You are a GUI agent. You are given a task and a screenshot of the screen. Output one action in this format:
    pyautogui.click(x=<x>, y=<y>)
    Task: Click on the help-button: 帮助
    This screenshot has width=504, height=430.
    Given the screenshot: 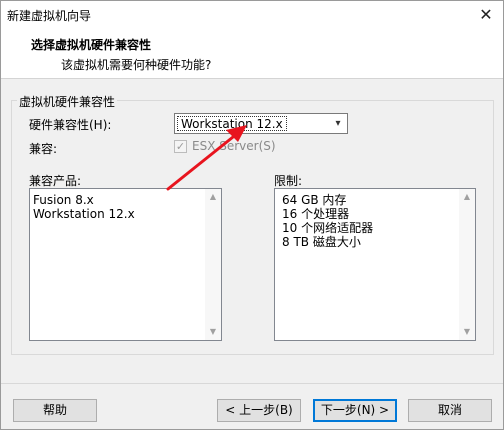 What is the action you would take?
    pyautogui.click(x=55, y=410)
    